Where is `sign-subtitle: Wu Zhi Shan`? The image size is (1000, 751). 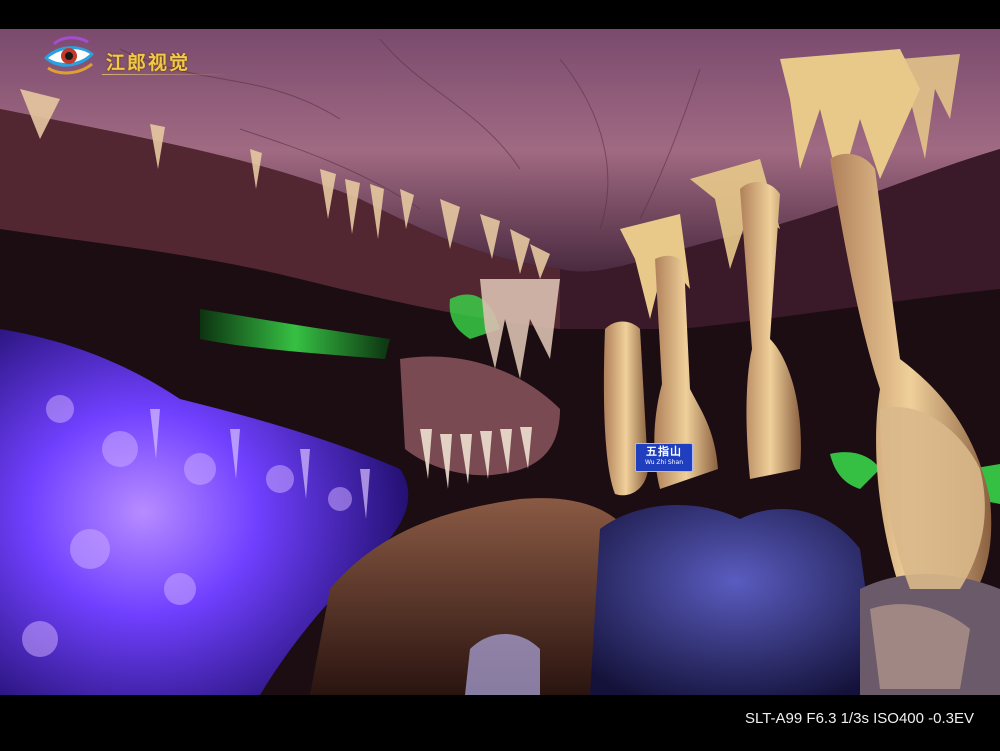
sign-subtitle: Wu Zhi Shan is located at coordinates (663, 462).